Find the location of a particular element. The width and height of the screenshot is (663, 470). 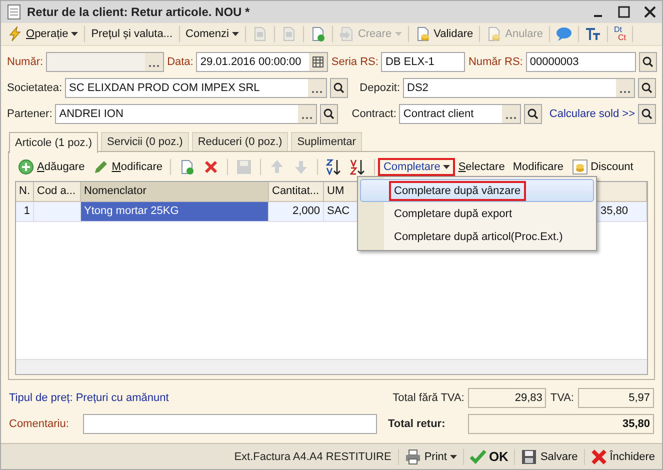

column-header: Nomenclator is located at coordinates (175, 192).